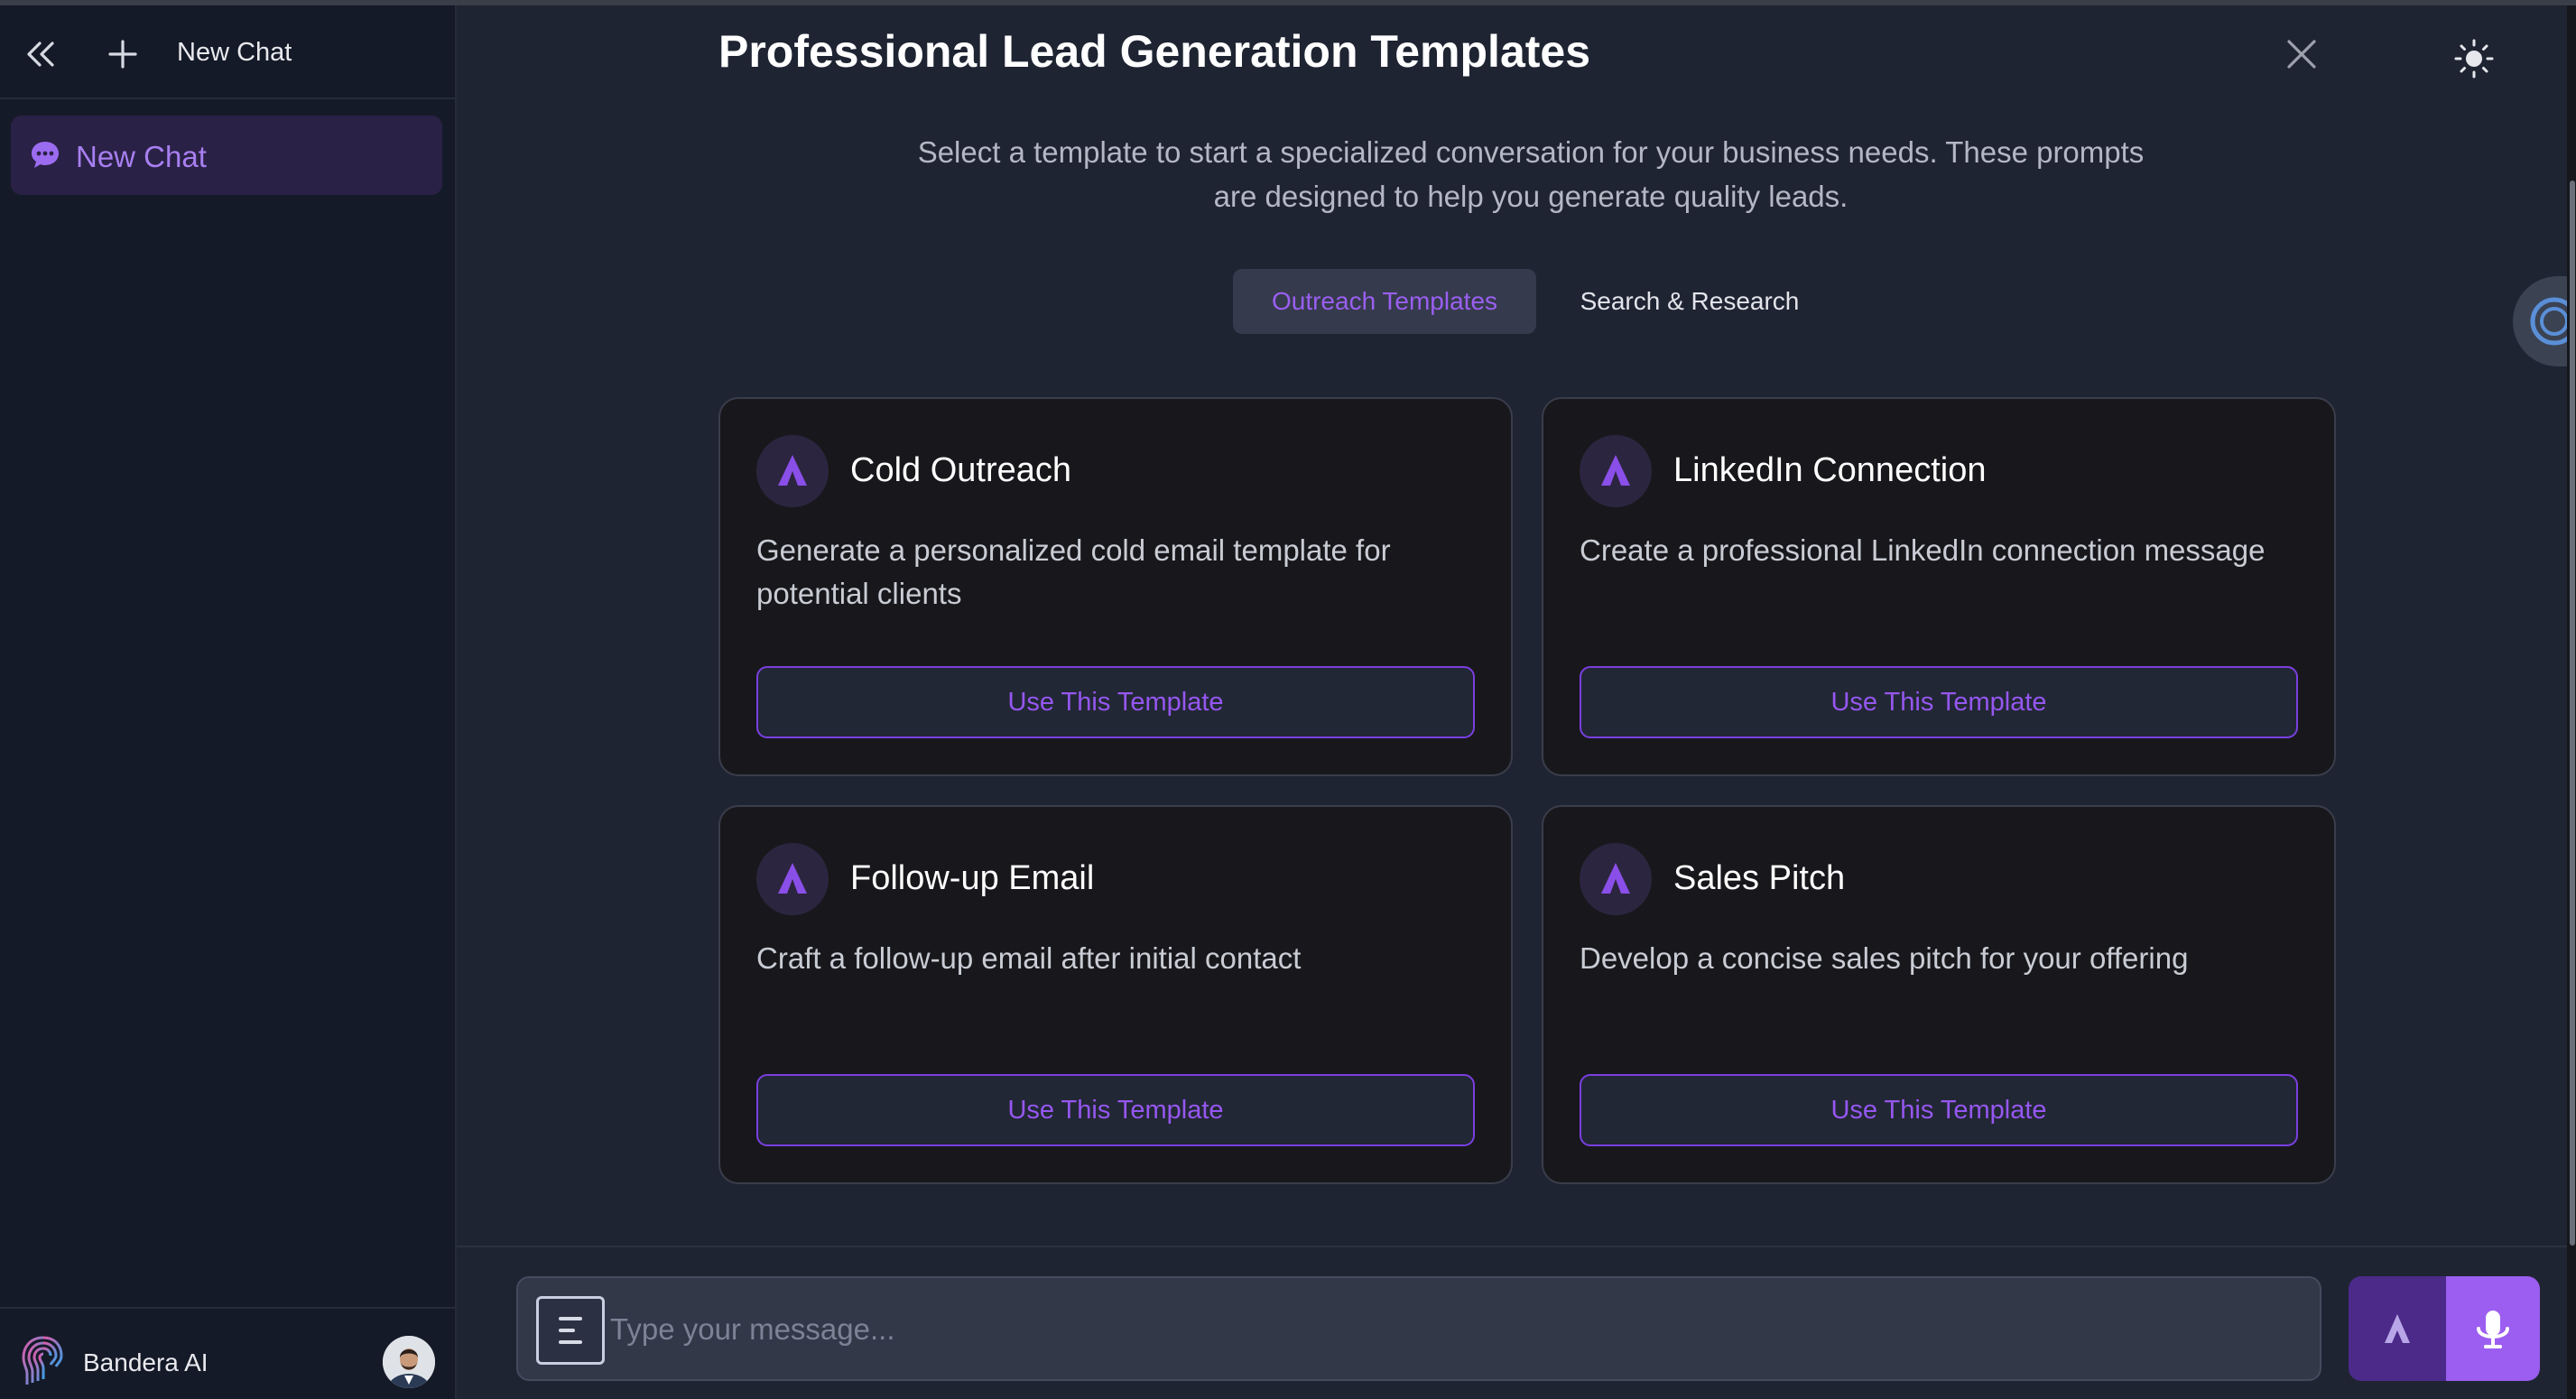 The image size is (2576, 1399). I want to click on close-icon, so click(2302, 54).